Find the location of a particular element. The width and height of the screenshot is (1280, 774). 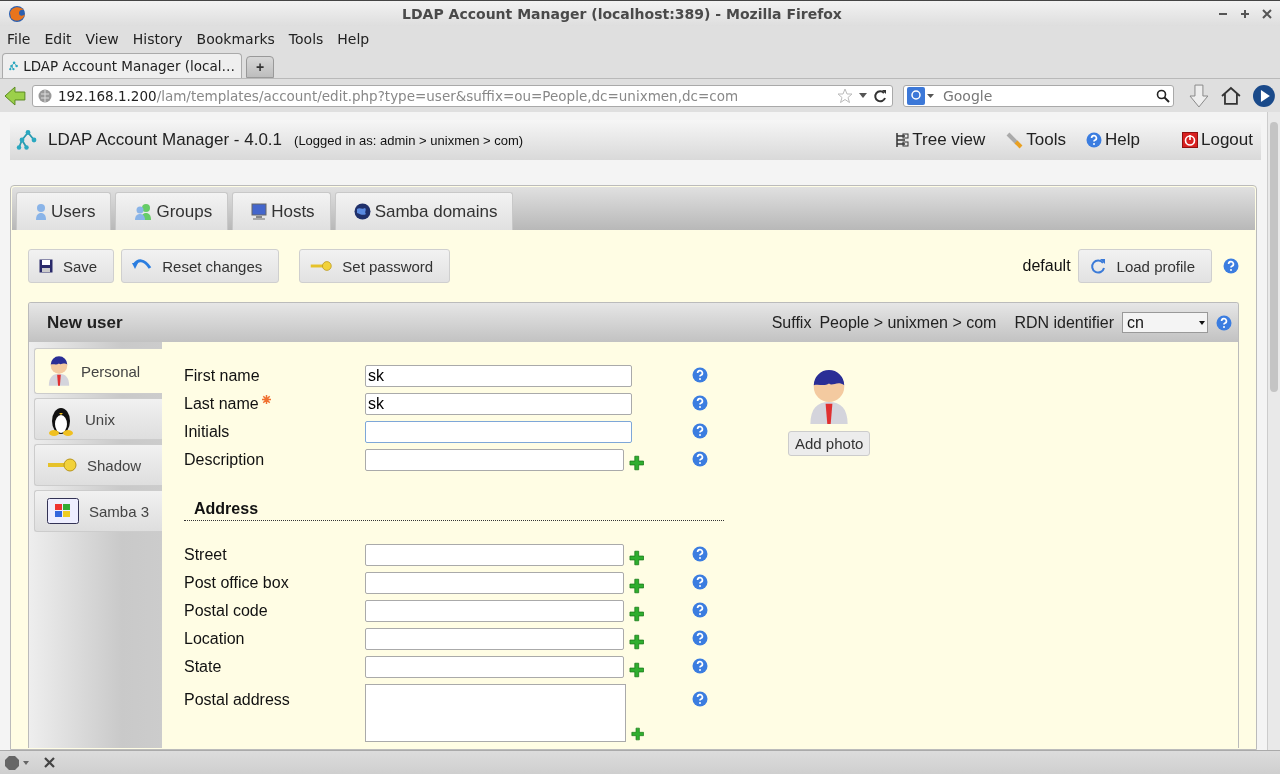

field-label: Location is located at coordinates (215, 638).